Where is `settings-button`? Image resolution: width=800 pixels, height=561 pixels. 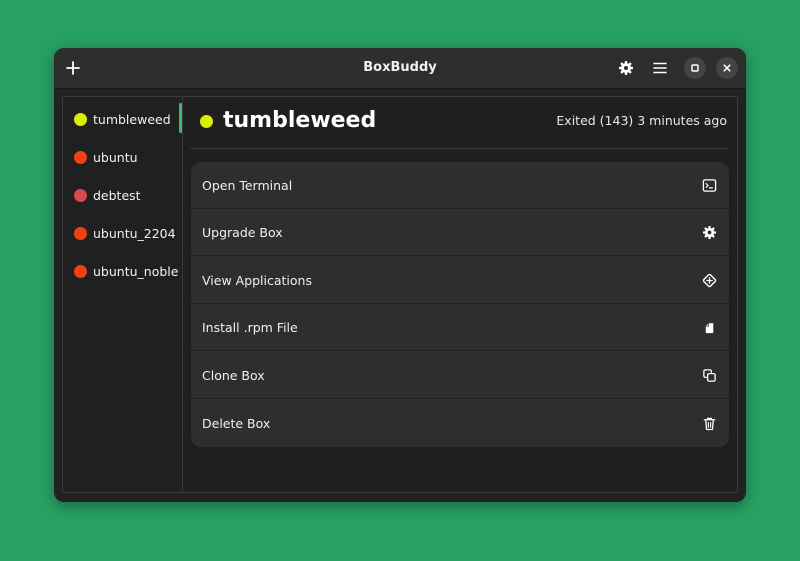 settings-button is located at coordinates (626, 68).